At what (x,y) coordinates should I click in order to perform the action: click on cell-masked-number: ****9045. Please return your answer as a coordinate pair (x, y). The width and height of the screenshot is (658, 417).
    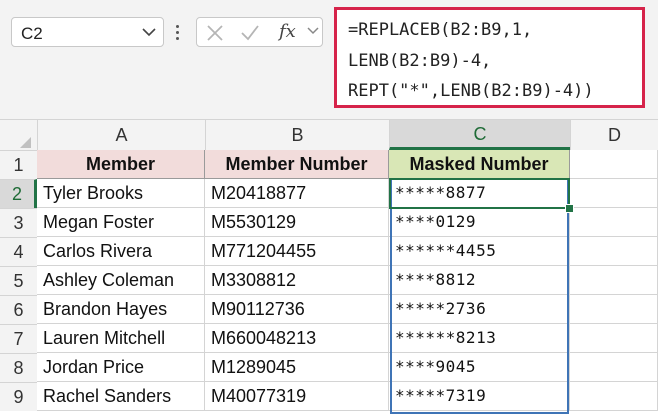
    Looking at the image, I should click on (479, 367).